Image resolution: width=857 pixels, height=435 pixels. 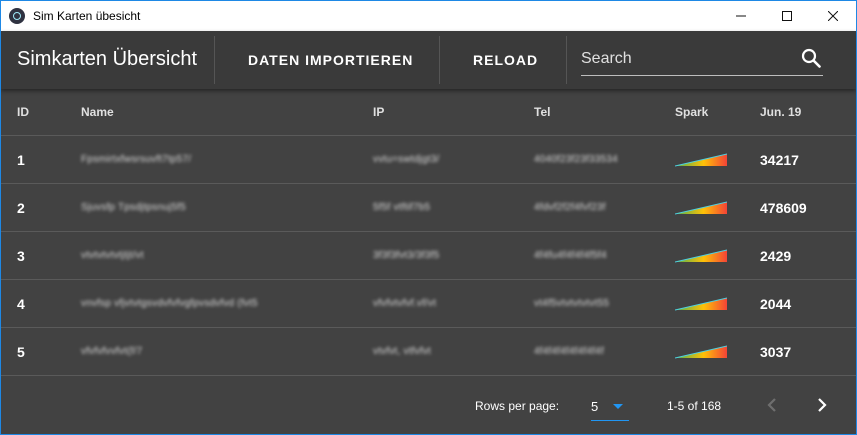 I want to click on column-header-spark: Spark, so click(x=691, y=112).